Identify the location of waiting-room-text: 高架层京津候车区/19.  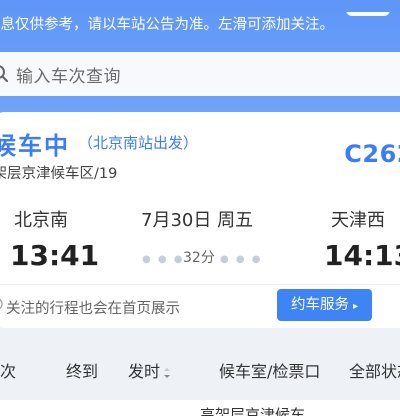
(59, 174).